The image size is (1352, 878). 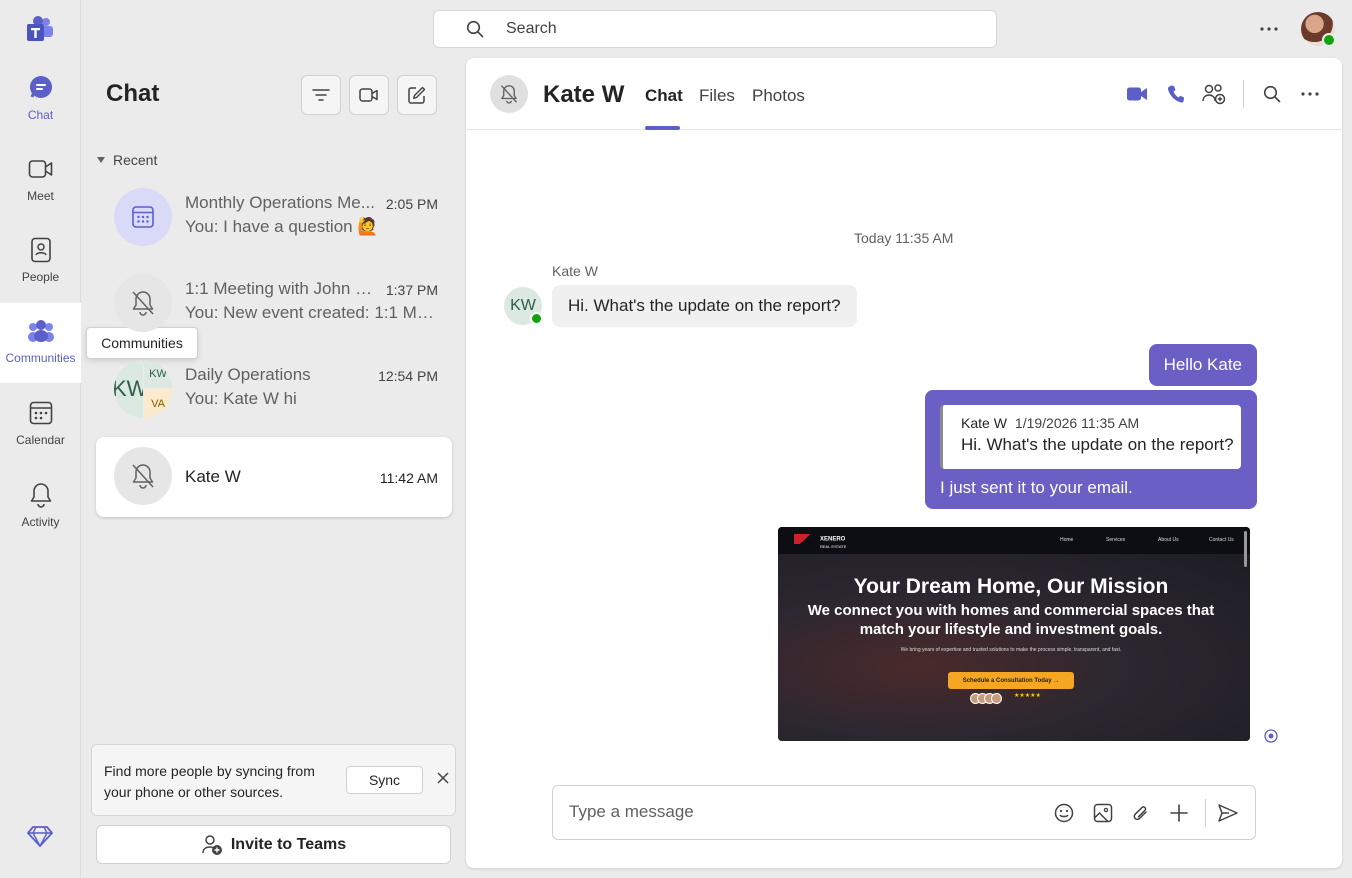 What do you see at coordinates (1103, 813) in the screenshot?
I see `image-icon` at bounding box center [1103, 813].